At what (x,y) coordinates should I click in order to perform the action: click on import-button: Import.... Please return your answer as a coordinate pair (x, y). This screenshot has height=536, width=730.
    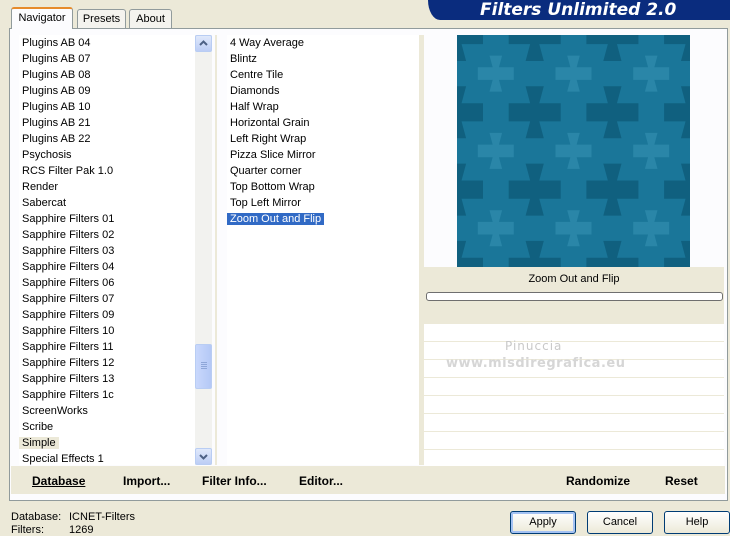
    Looking at the image, I should click on (146, 481).